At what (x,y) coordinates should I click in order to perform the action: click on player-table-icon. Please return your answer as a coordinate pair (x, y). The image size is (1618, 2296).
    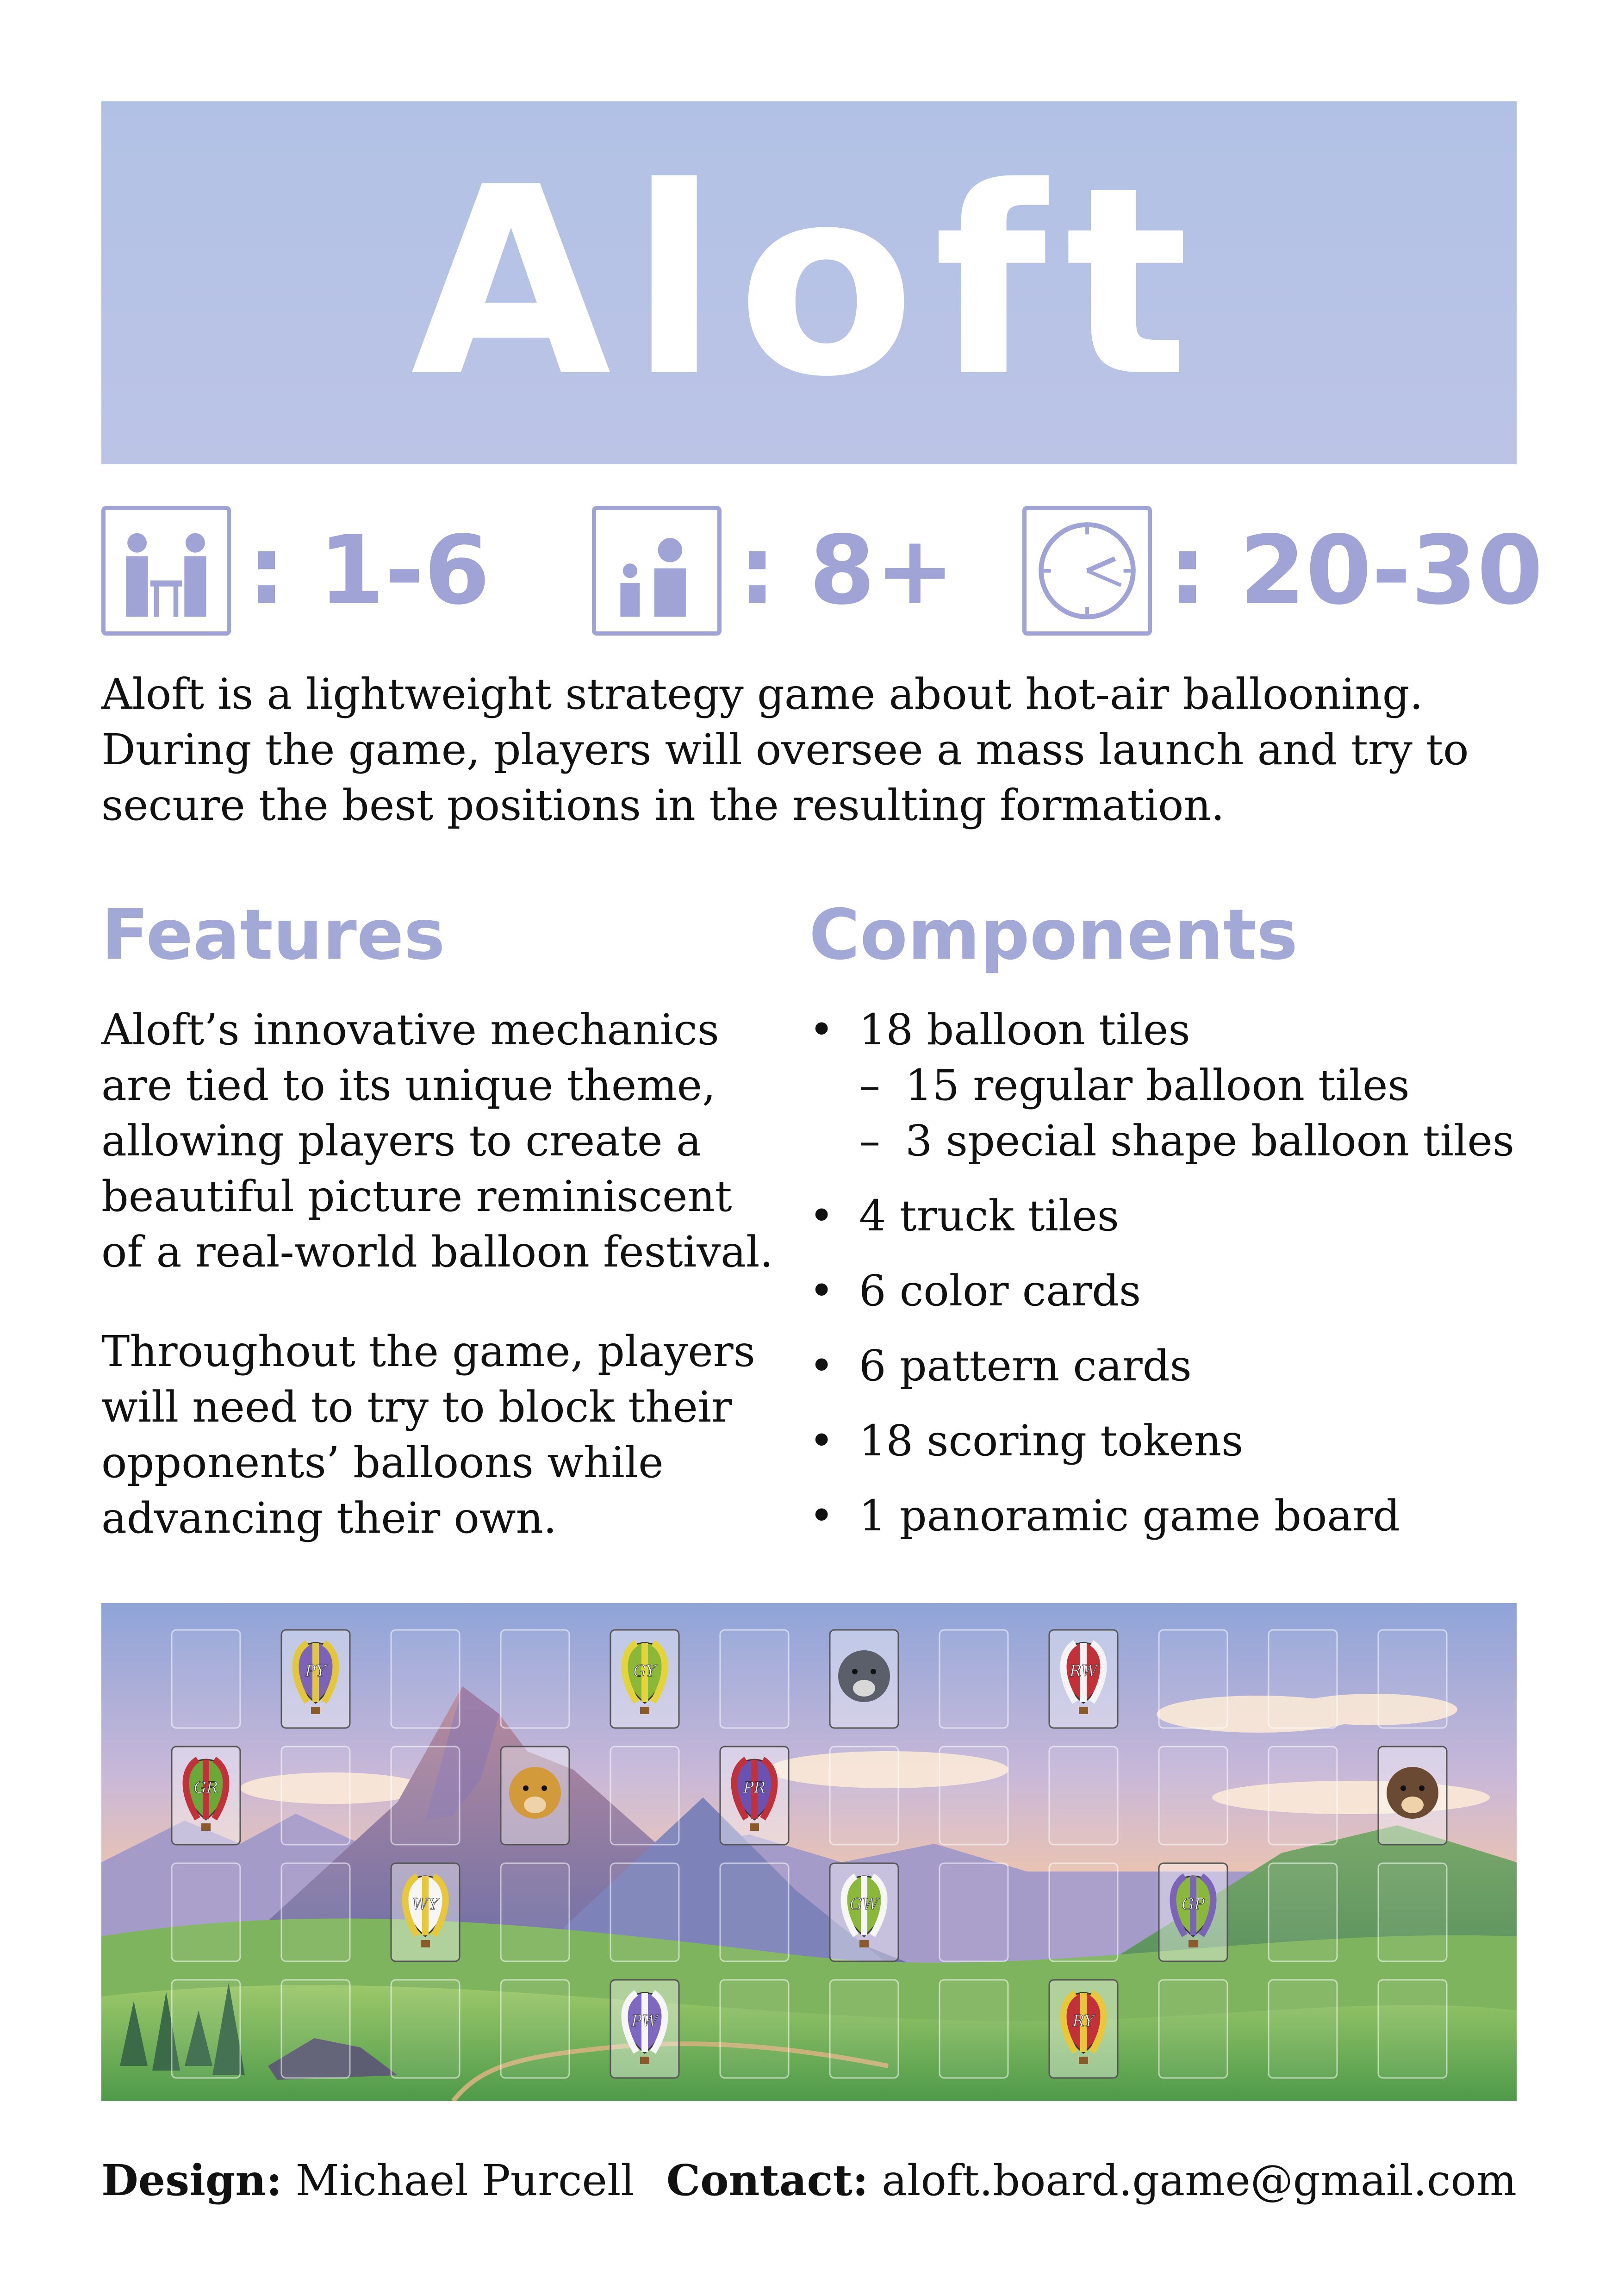
    Looking at the image, I should click on (166, 571).